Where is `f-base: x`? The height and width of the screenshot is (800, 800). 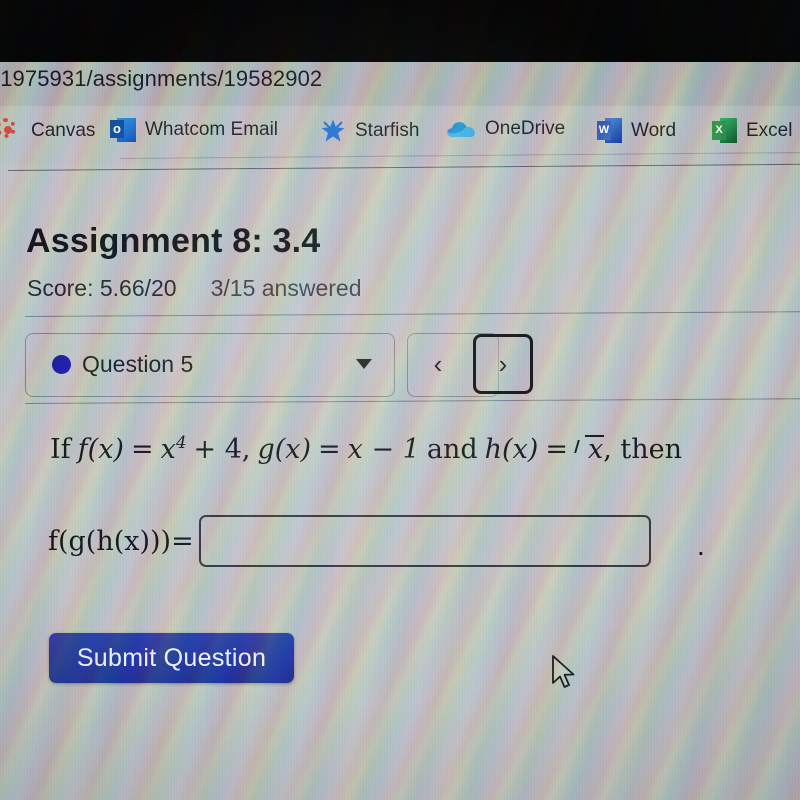 f-base: x is located at coordinates (168, 449).